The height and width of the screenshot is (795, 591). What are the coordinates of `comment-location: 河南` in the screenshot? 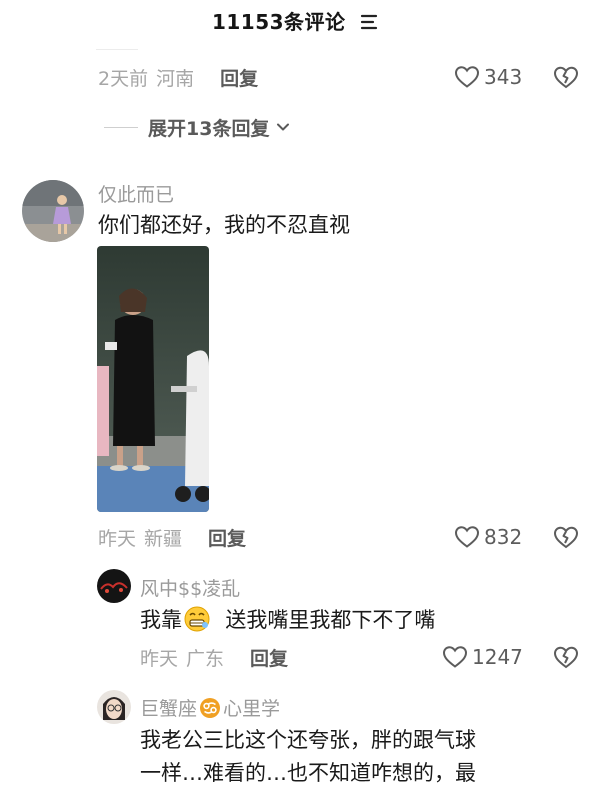 It's located at (175, 78).